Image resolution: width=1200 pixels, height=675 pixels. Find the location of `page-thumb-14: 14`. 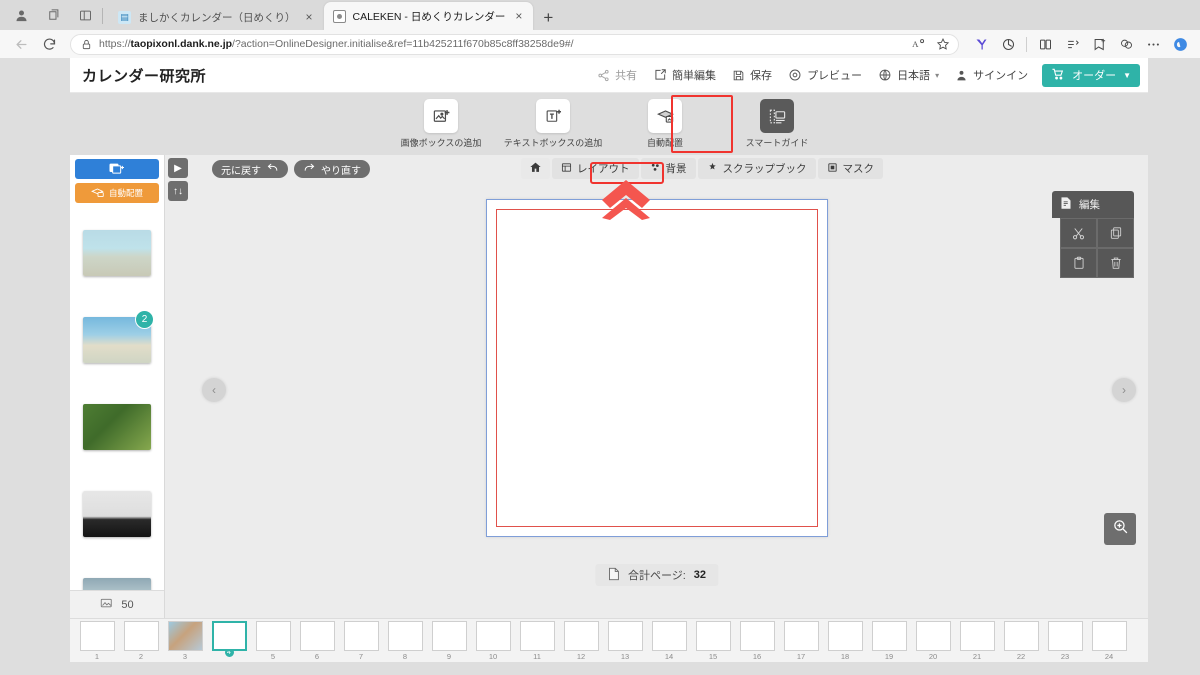

page-thumb-14: 14 is located at coordinates (669, 640).